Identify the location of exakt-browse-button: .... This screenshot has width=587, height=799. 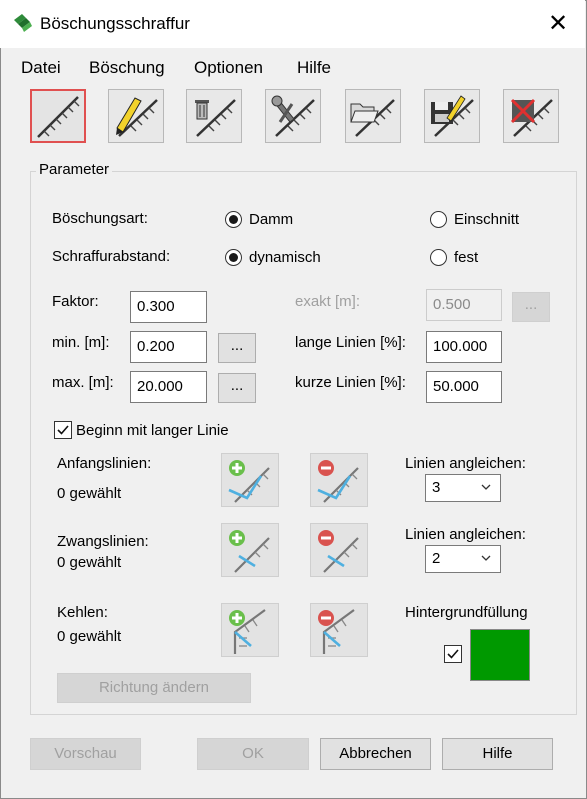
(531, 307).